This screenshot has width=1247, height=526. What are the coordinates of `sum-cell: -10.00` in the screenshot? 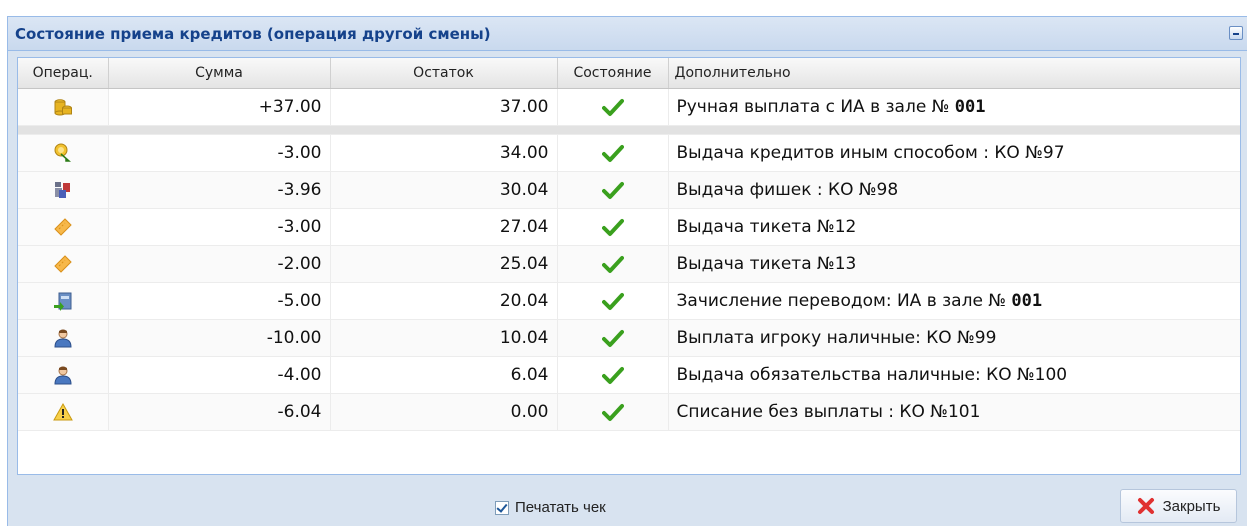 It's located at (219, 338).